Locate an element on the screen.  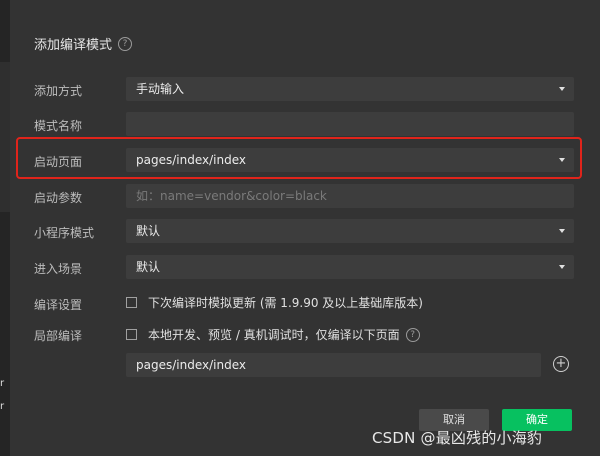
dialog-title-text: 添加编译模式 is located at coordinates (73, 45).